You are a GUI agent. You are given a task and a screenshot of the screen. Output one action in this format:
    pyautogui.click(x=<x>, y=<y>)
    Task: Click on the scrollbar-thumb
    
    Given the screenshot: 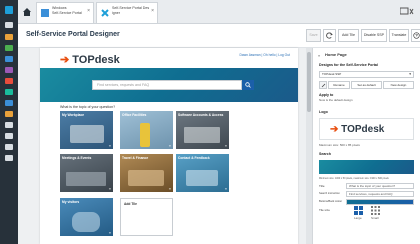 What is the action you would take?
    pyautogui.click(x=309, y=82)
    